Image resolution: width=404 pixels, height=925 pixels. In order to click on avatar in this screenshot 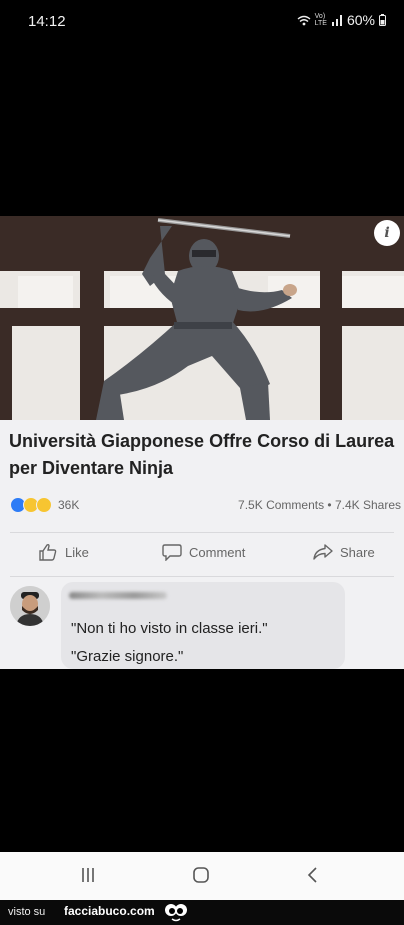, I will do `click(30, 606)`.